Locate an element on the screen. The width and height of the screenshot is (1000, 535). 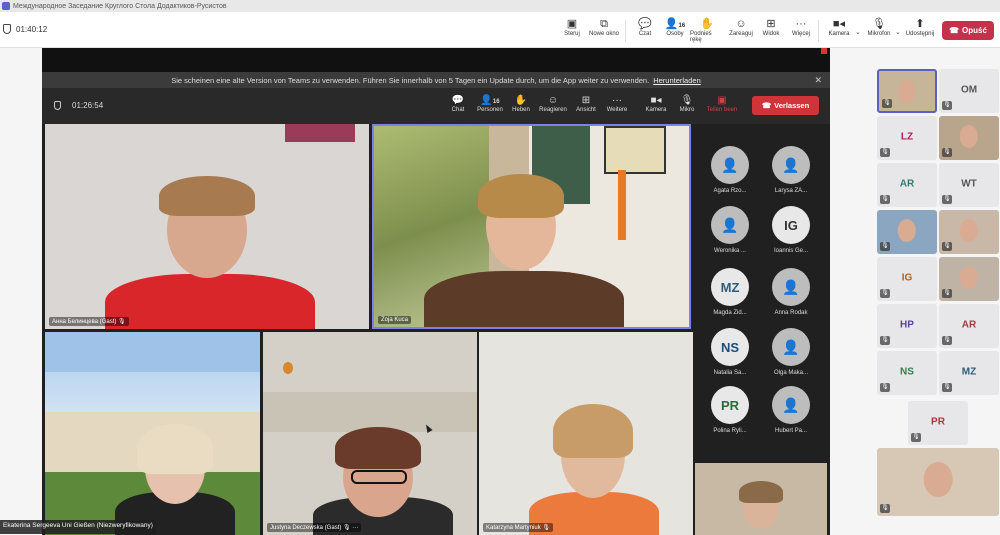
meeting-timer: 01:40:12 is located at coordinates (32, 29).